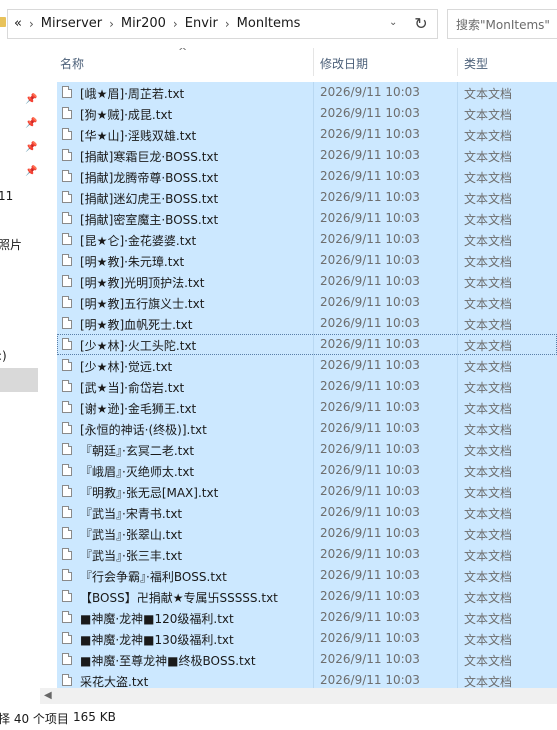  Describe the element at coordinates (344, 63) in the screenshot. I see `column-date: 修改日期` at that location.